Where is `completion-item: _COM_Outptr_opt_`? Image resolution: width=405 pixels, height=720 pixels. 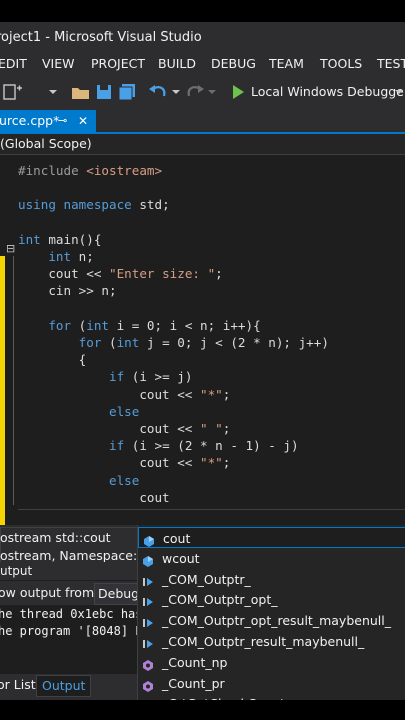
completion-item: _COM_Outptr_opt_ is located at coordinates (271, 599).